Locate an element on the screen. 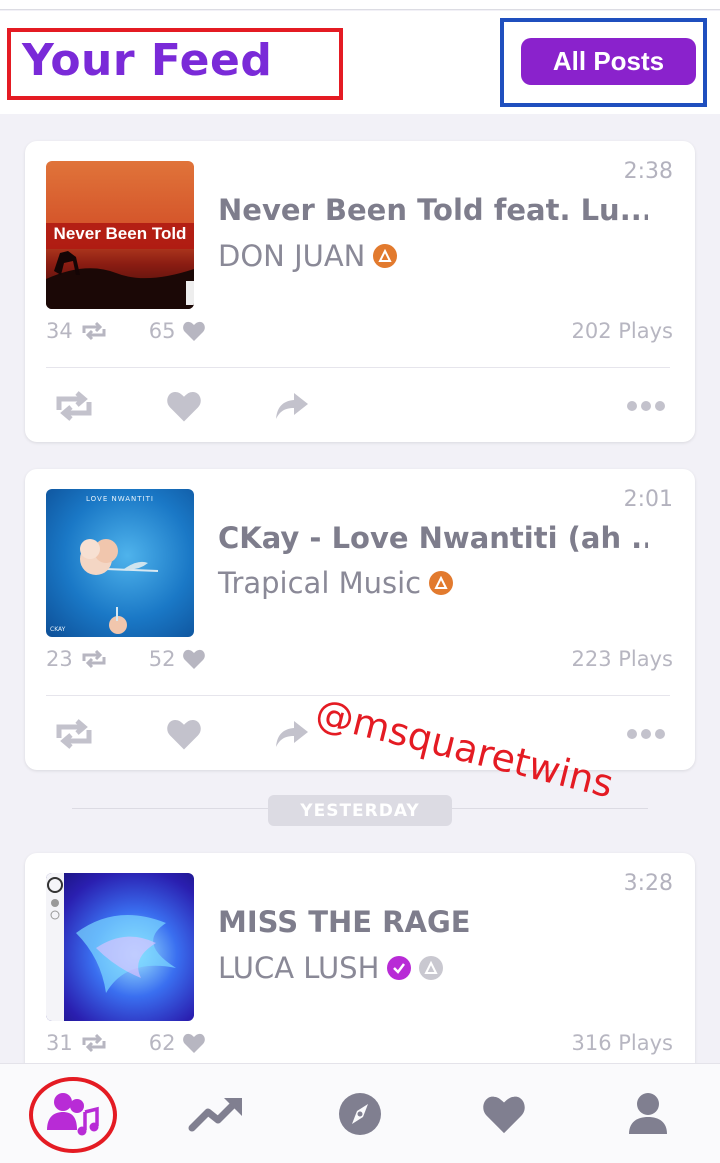 The height and width of the screenshot is (1163, 720). tab-favorites is located at coordinates (504, 1114).